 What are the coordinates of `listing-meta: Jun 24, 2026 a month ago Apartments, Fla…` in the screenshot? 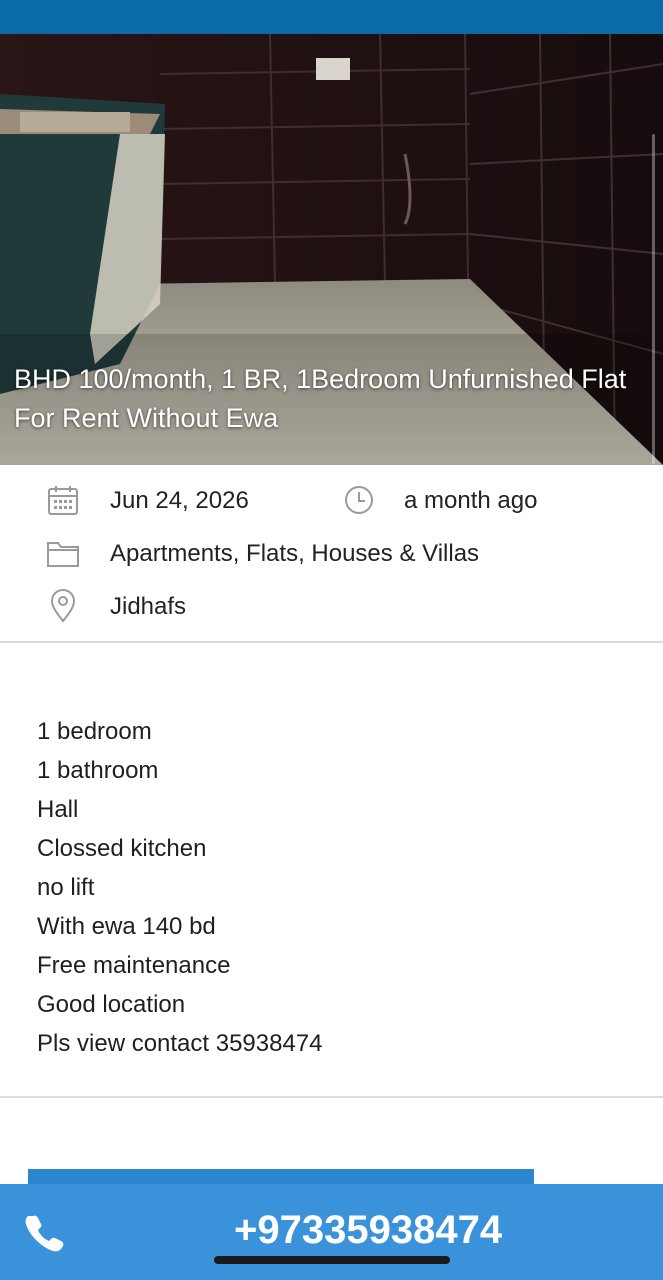 It's located at (331, 554).